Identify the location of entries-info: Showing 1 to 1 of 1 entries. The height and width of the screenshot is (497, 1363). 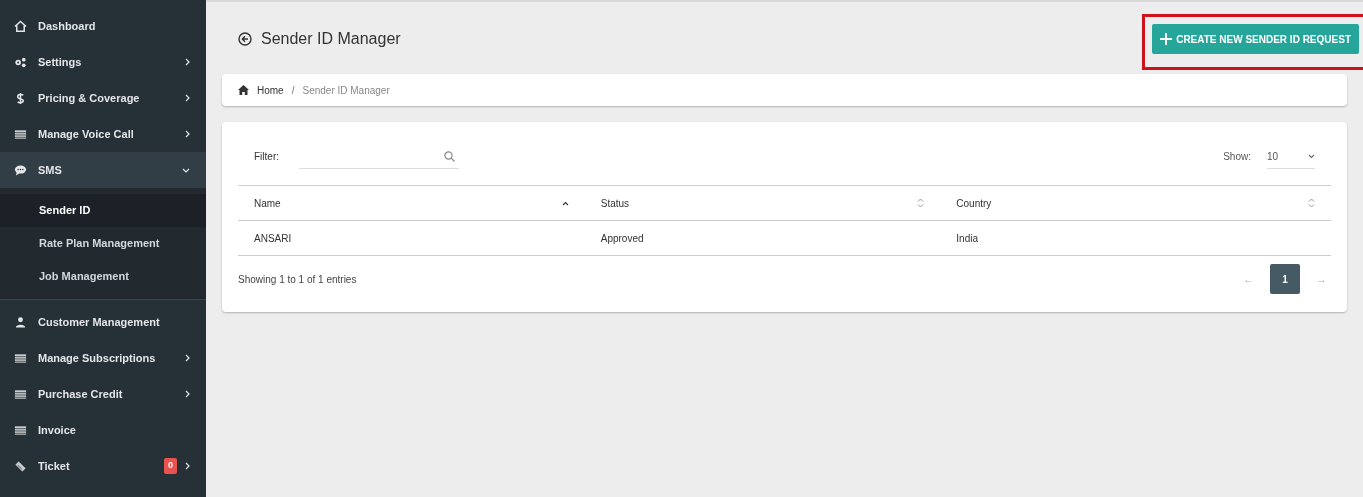
(297, 279).